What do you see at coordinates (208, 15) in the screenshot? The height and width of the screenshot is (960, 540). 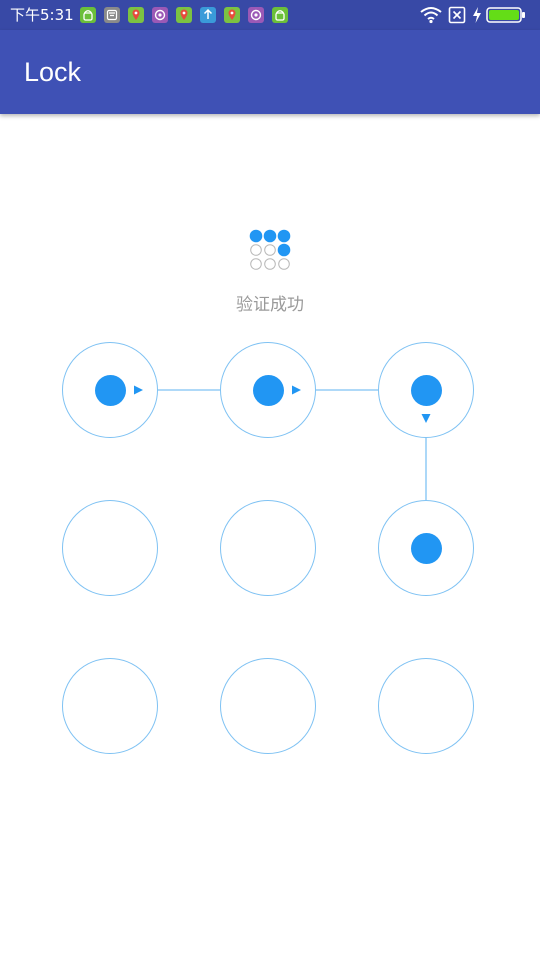 I see `upload-icon` at bounding box center [208, 15].